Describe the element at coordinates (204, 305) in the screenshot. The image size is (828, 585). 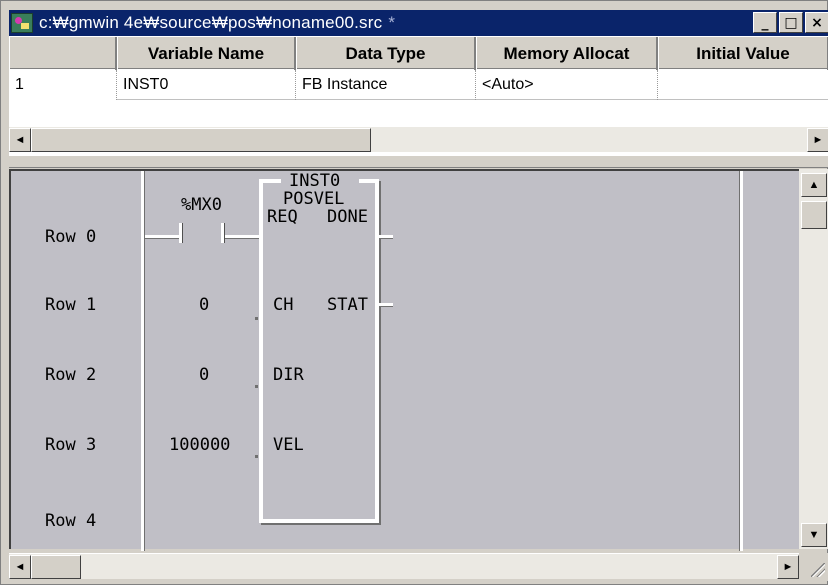
I see `ch-input-value: 0` at that location.